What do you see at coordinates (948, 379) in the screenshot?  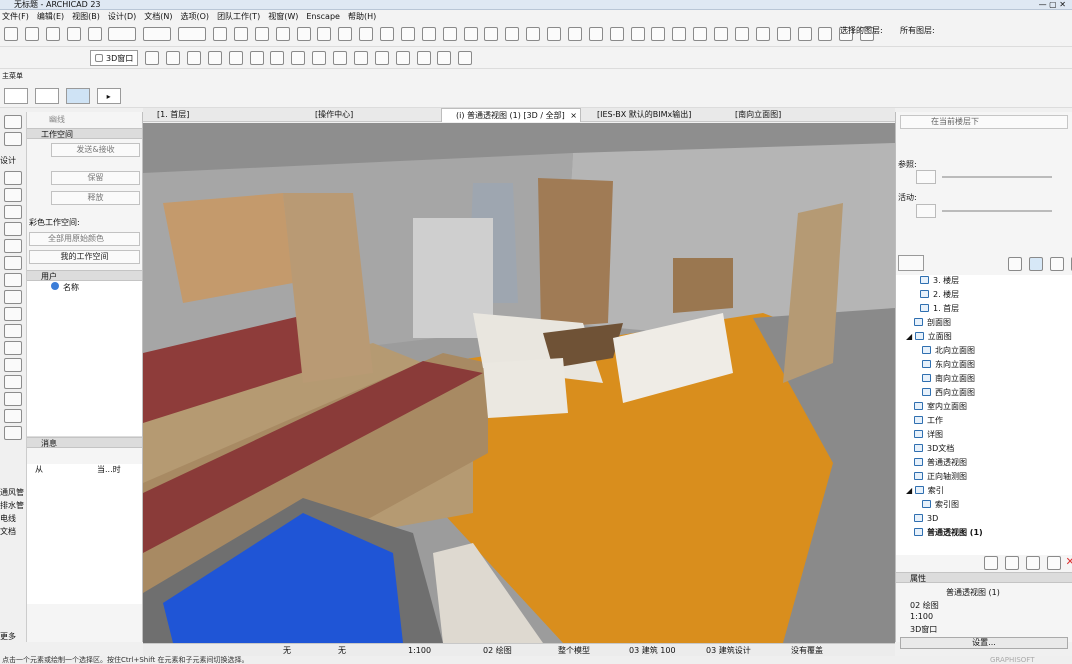 I see `tree-item: 南向立面图` at bounding box center [948, 379].